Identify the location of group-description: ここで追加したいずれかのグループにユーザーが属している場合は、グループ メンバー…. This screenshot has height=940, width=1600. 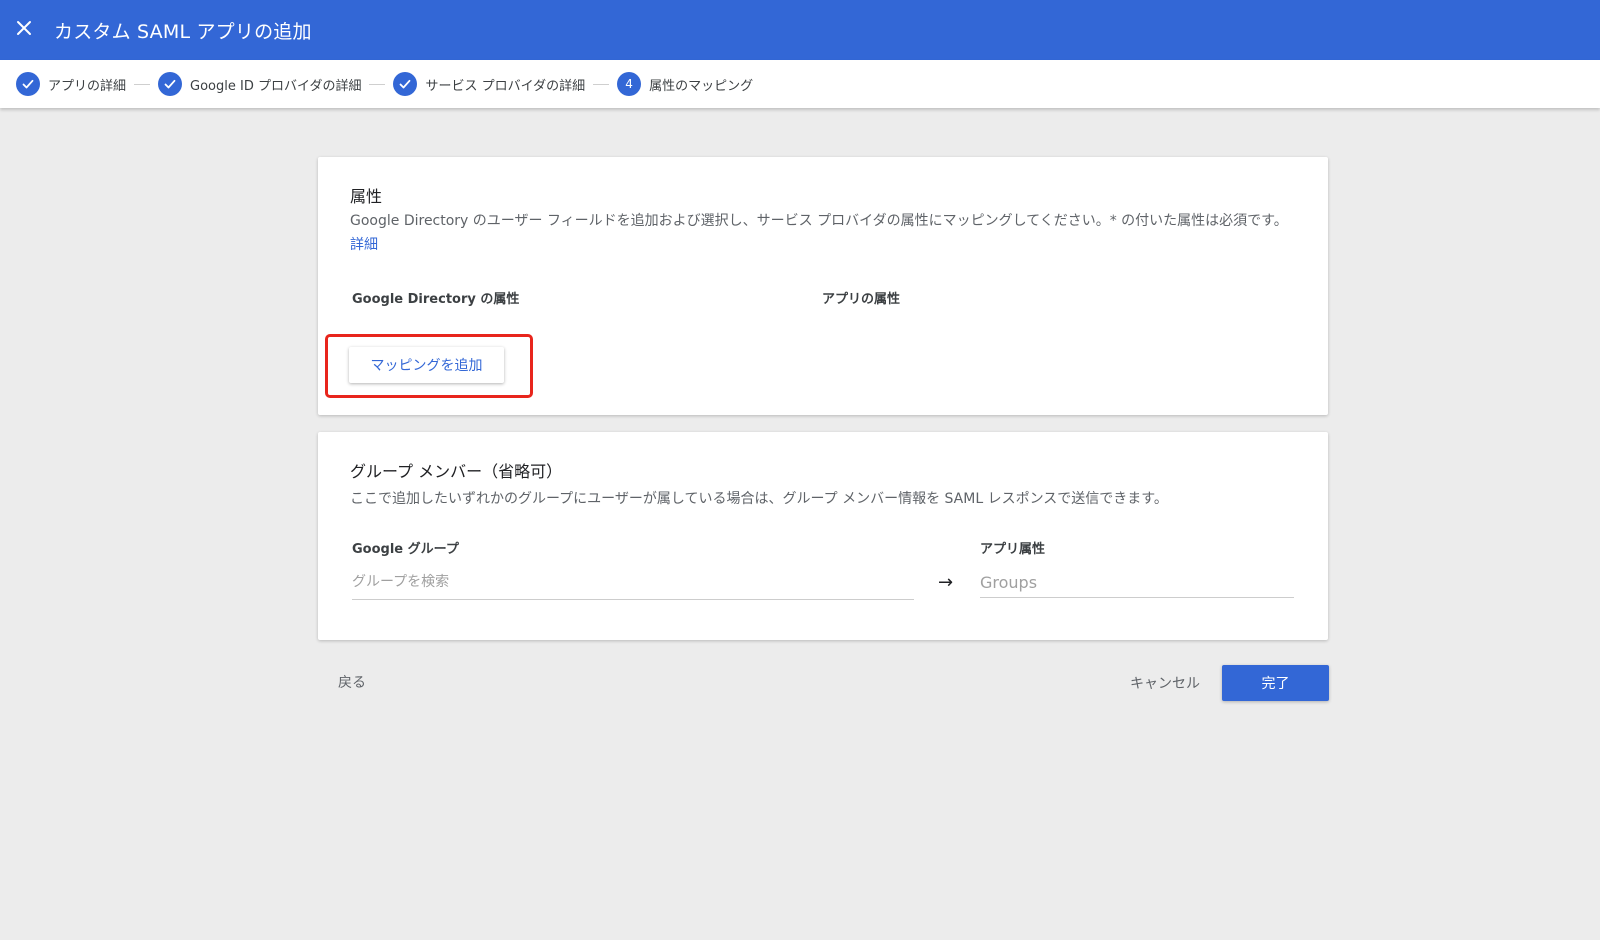
(759, 499).